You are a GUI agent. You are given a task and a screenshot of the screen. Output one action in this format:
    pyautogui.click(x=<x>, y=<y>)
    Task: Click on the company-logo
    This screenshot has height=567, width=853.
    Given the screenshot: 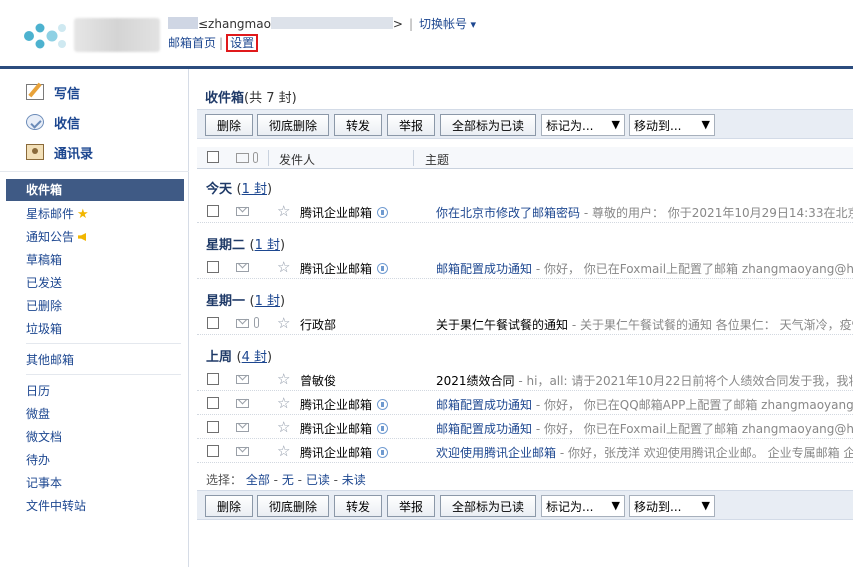 What is the action you would take?
    pyautogui.click(x=91, y=35)
    